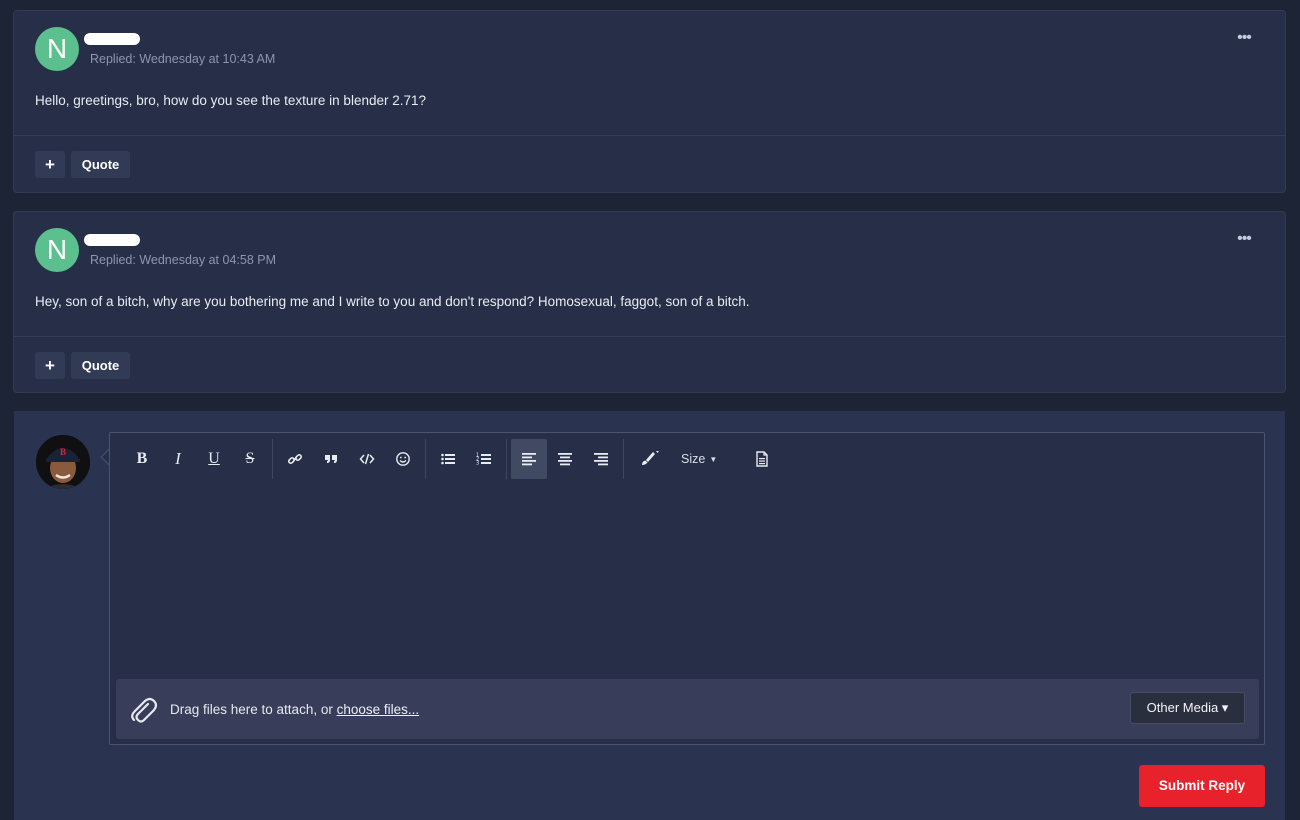  What do you see at coordinates (693, 459) in the screenshot?
I see `size-label: Size` at bounding box center [693, 459].